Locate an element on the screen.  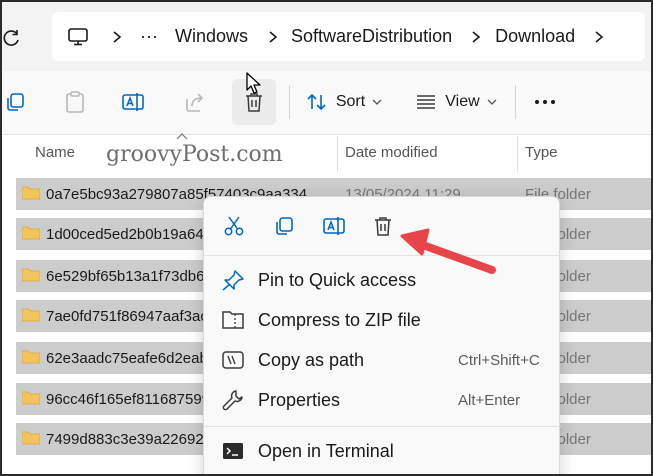
file-name: 7499d883c3e39a226928 is located at coordinates (129, 439).